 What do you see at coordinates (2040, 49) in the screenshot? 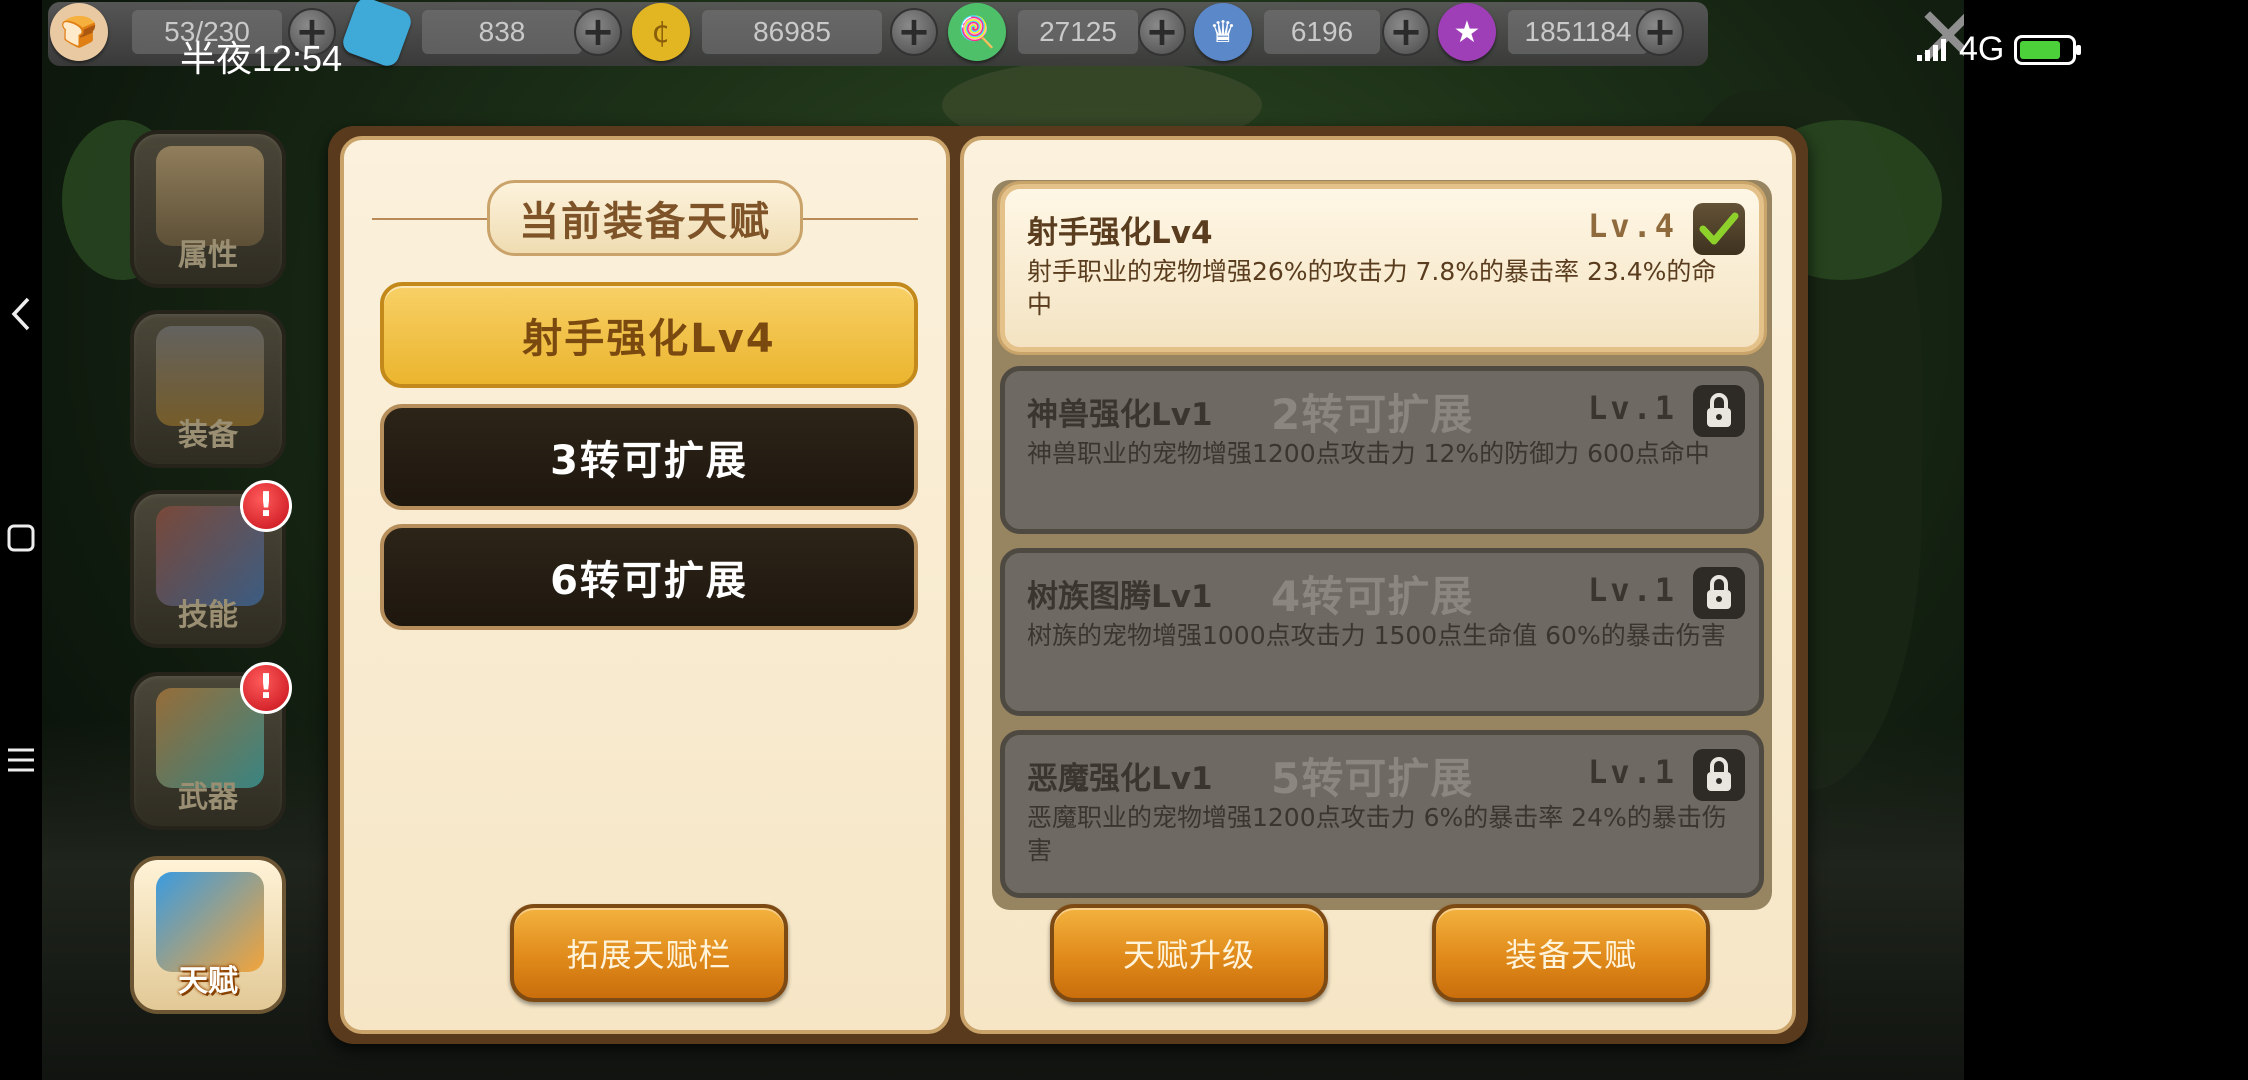
I see `battery-level` at bounding box center [2040, 49].